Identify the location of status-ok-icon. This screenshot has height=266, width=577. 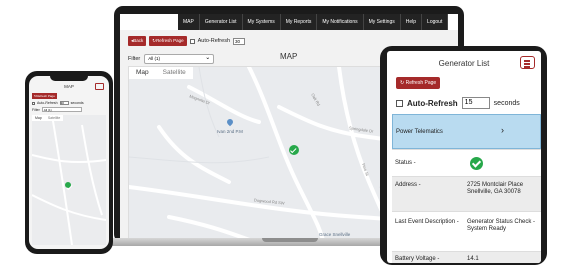
(476, 163).